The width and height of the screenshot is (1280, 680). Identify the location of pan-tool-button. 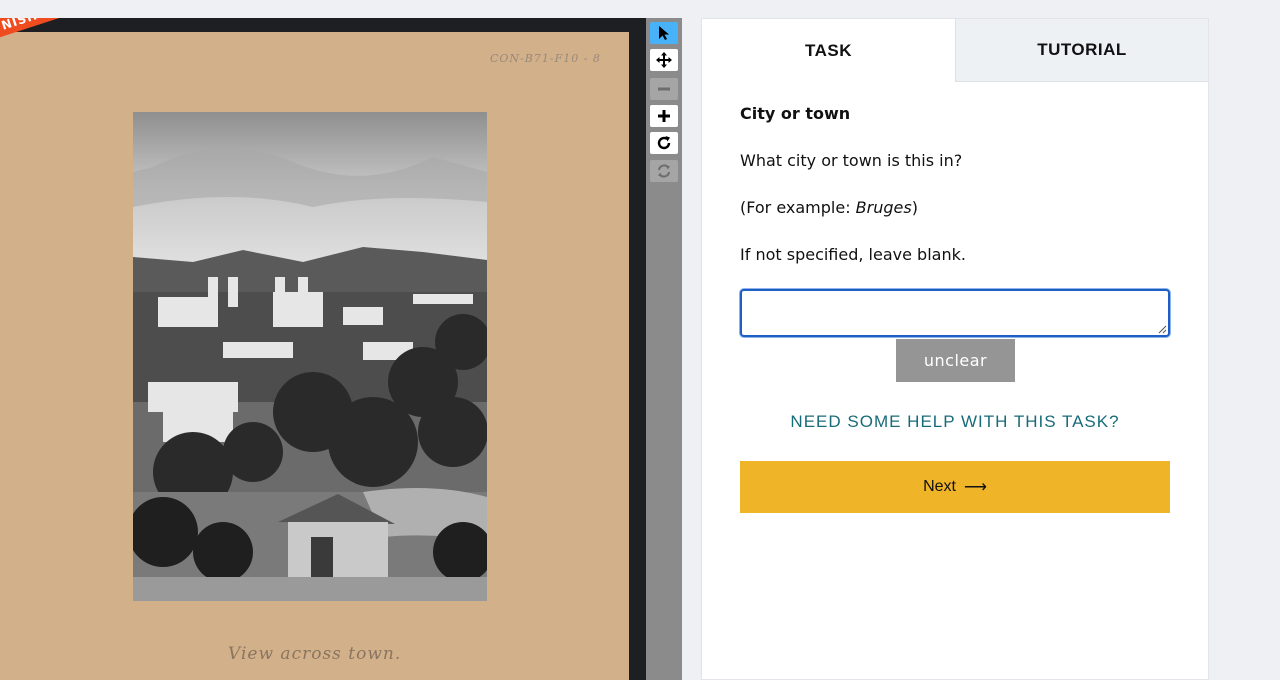
(664, 60).